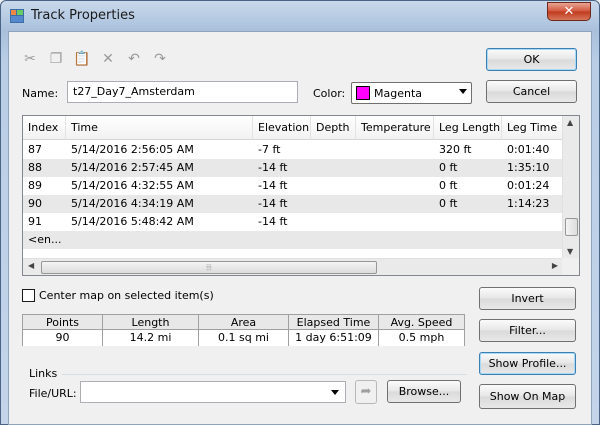  What do you see at coordinates (126, 295) in the screenshot?
I see `center-map-label: Center map on selected item(s)` at bounding box center [126, 295].